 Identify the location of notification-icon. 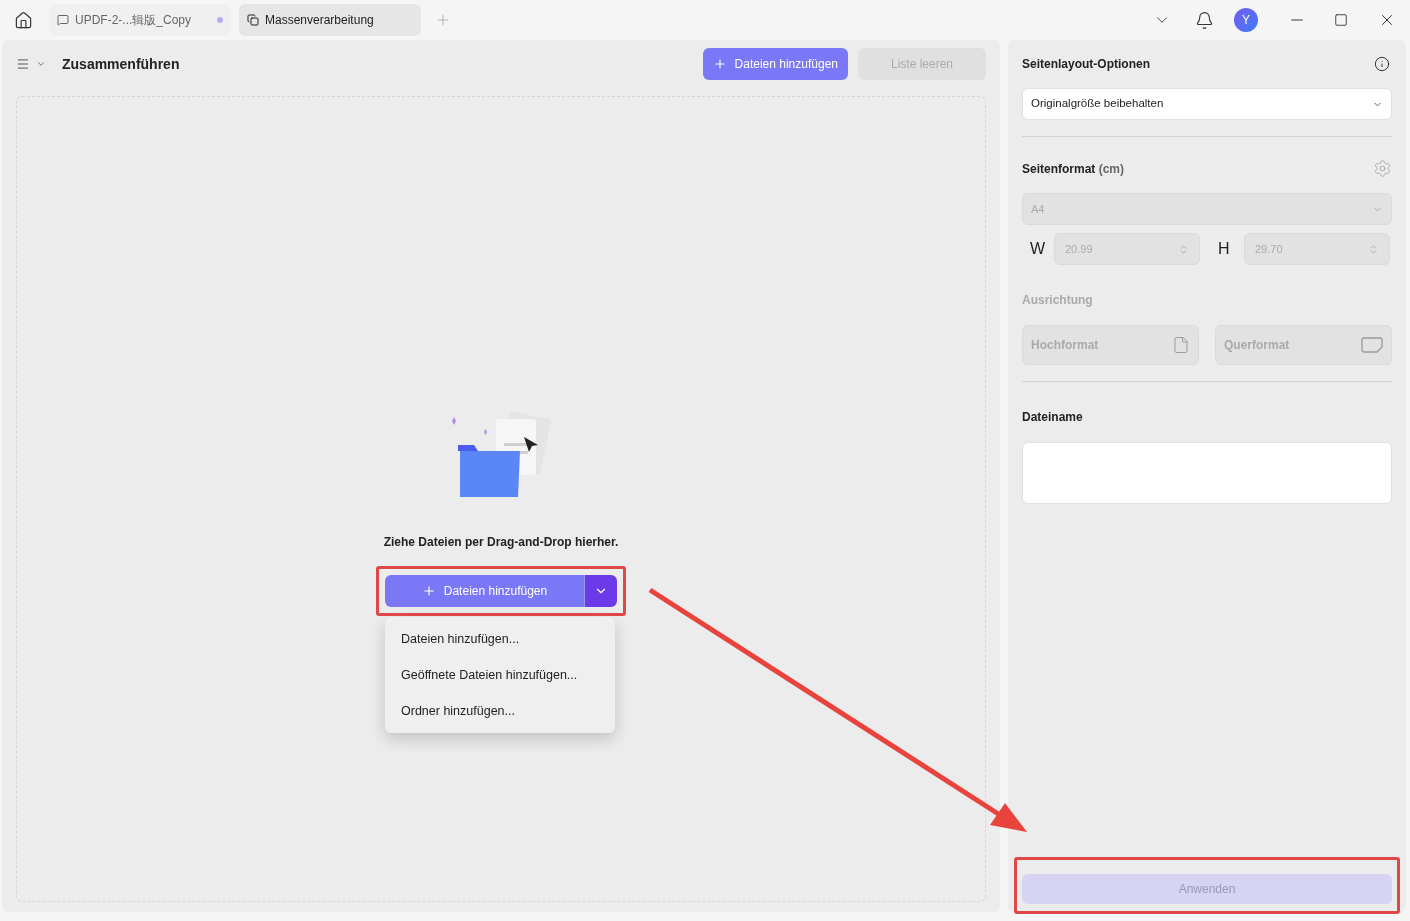
(1204, 20).